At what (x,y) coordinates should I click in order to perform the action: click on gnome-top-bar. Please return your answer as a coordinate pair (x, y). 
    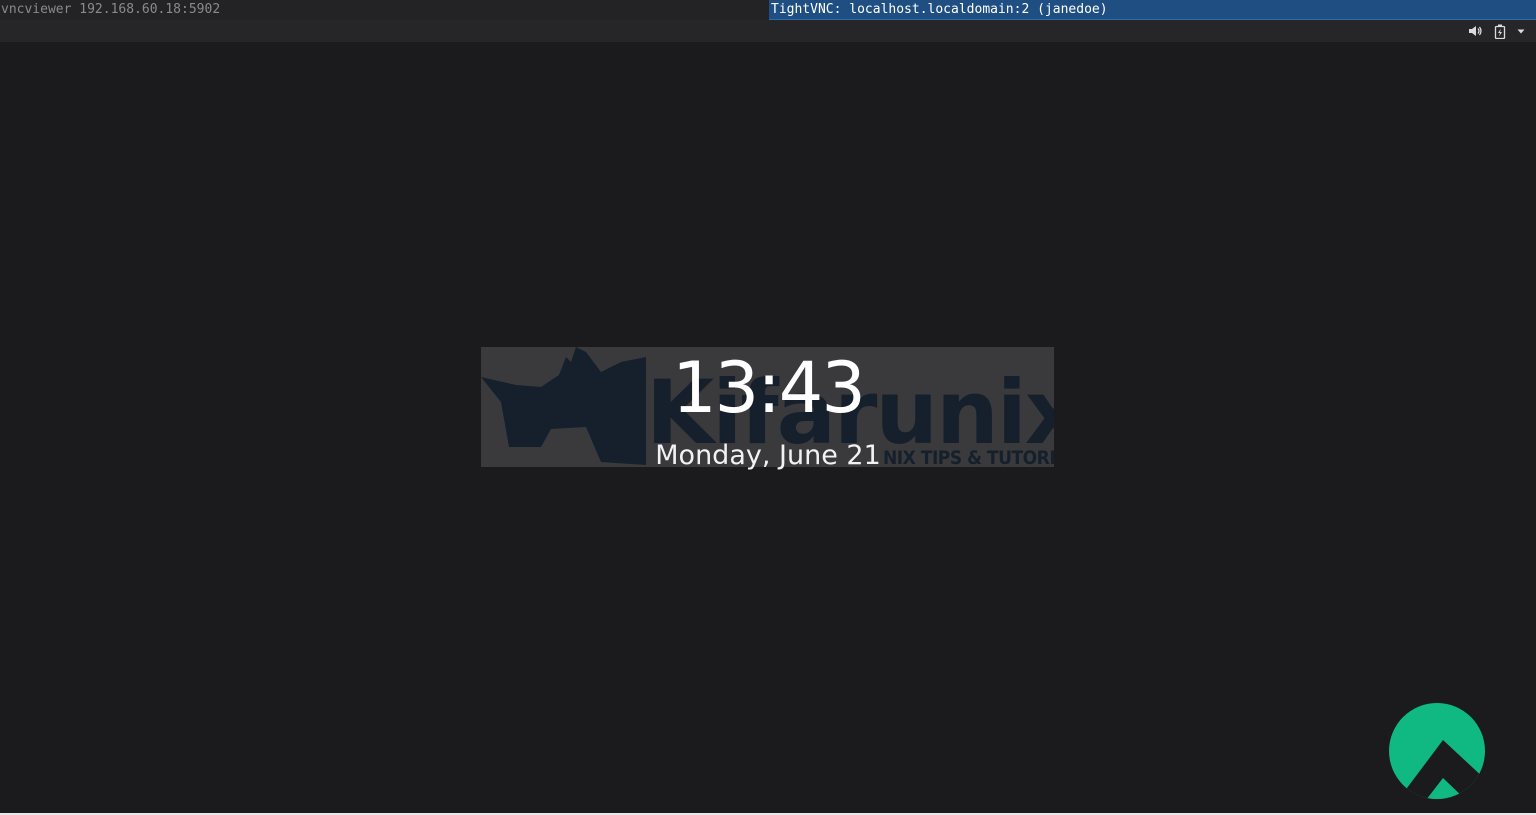
    Looking at the image, I should click on (768, 31).